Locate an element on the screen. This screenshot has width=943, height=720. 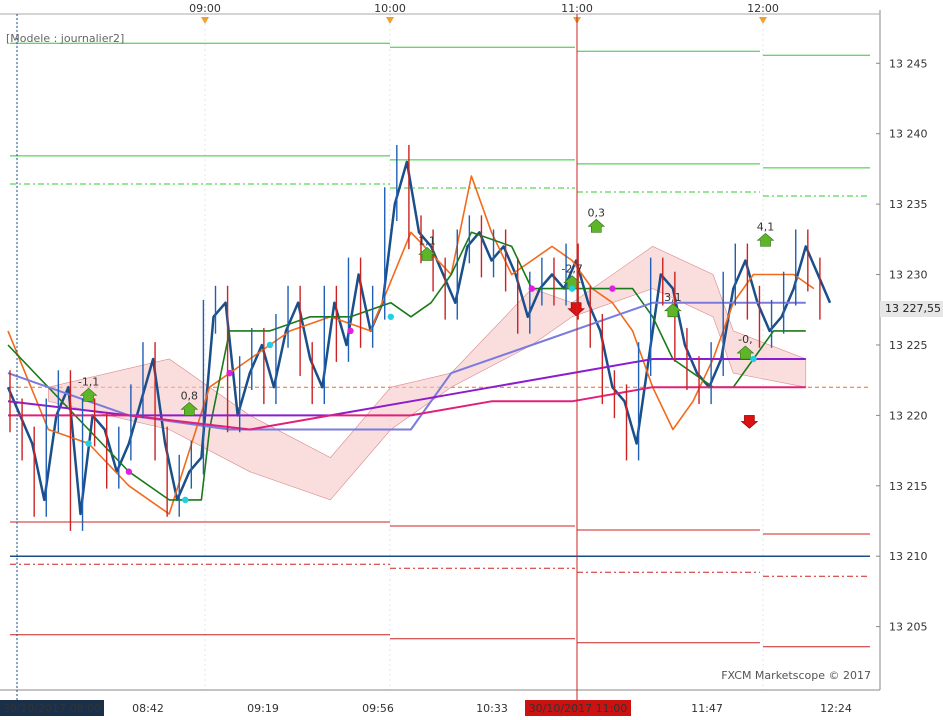
y-axis-panel is located at coordinates (911, 360).